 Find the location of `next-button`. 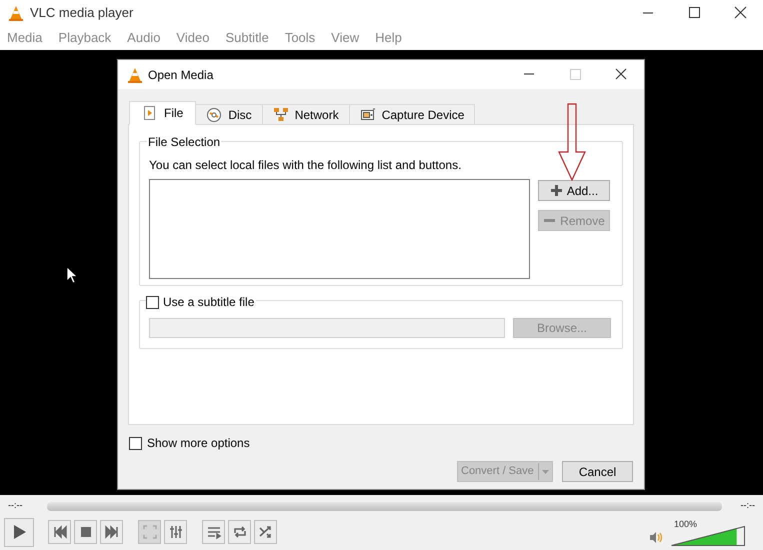

next-button is located at coordinates (111, 532).